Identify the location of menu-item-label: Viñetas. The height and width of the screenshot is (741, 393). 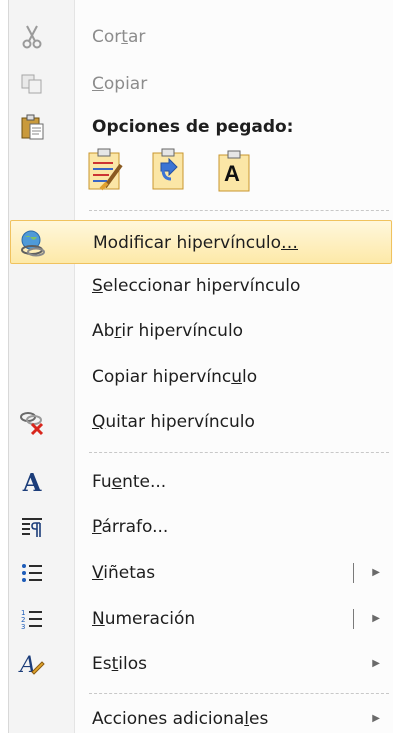
(124, 573).